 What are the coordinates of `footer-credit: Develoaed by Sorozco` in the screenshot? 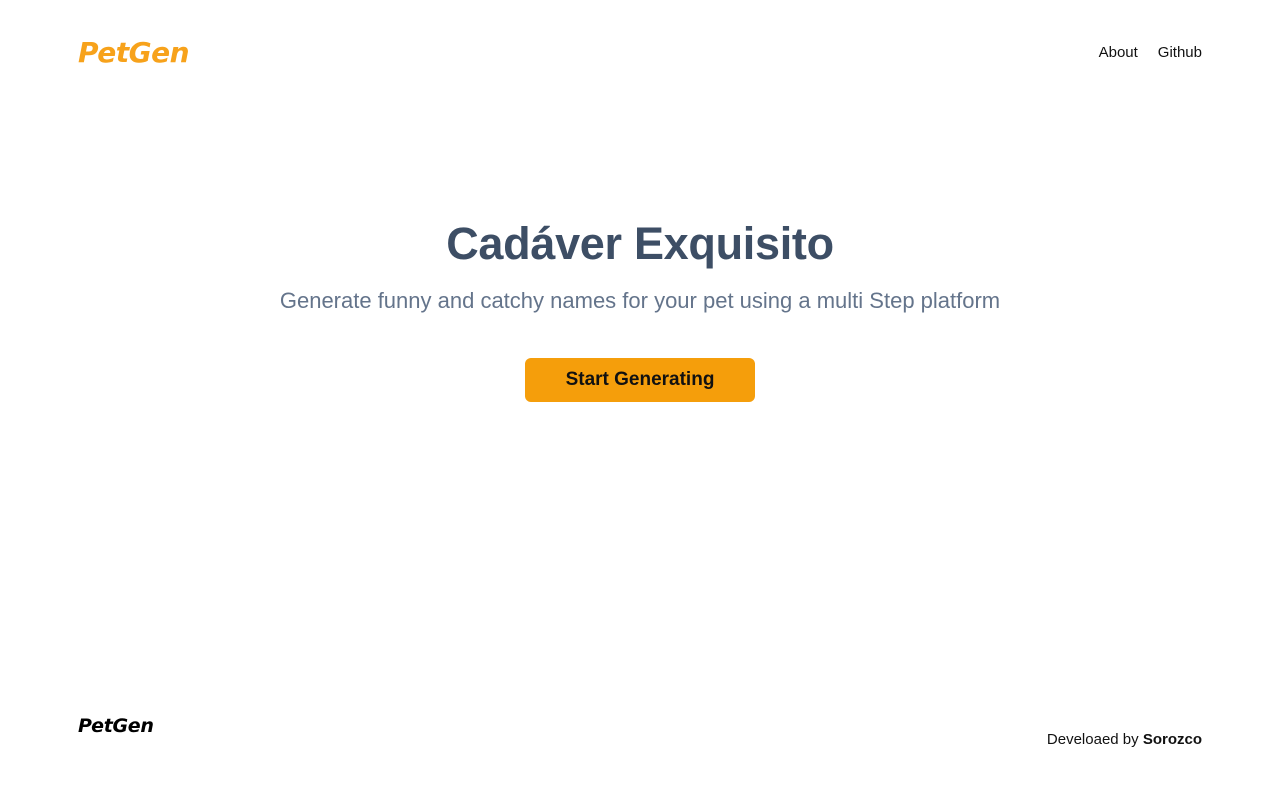 It's located at (1124, 739).